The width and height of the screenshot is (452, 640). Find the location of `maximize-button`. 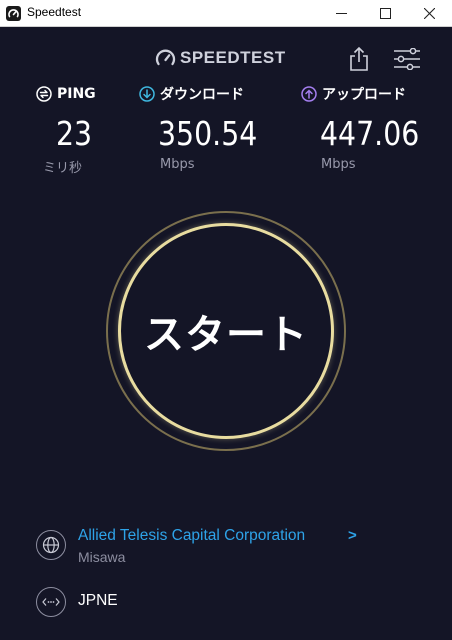

maximize-button is located at coordinates (385, 13).